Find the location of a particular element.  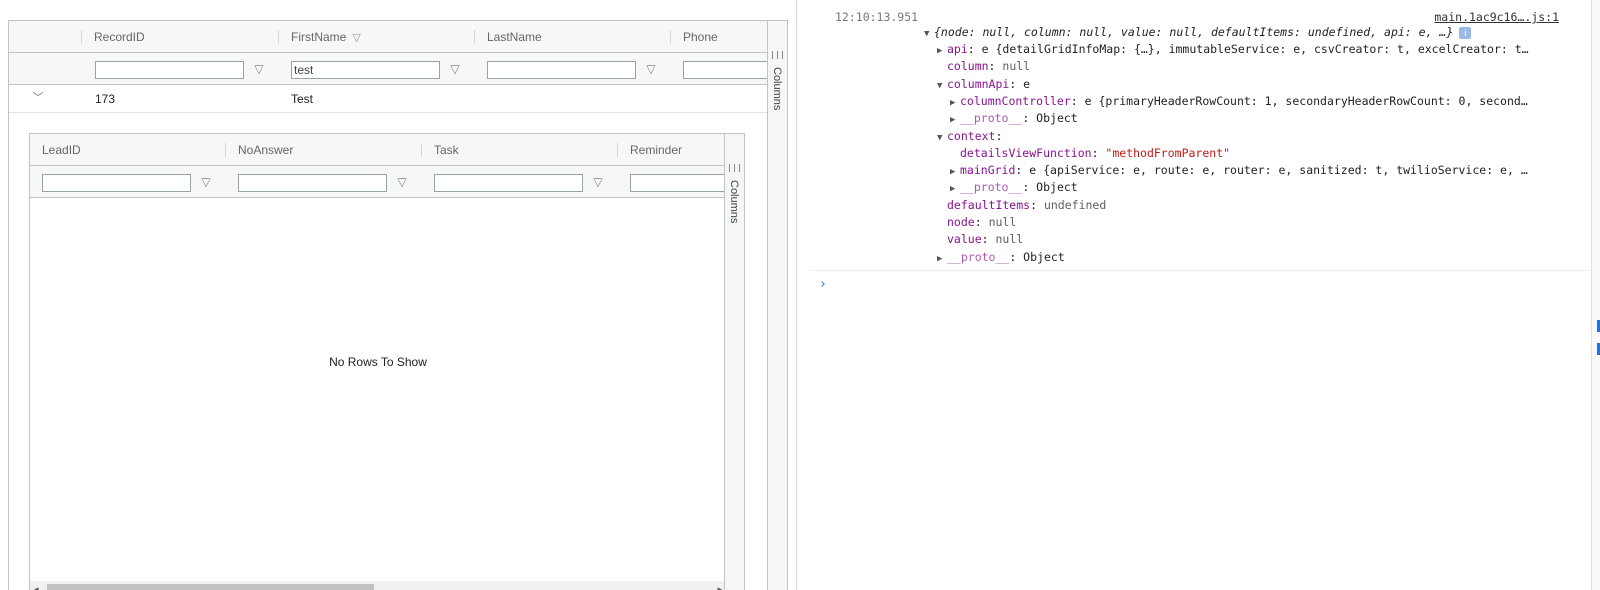

console-timestamp: 12:10:13.951 is located at coordinates (877, 17).